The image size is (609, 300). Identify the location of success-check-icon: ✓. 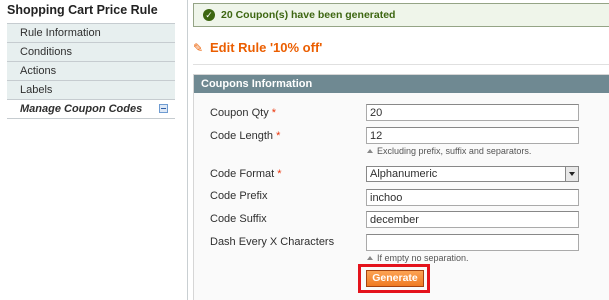
(209, 15).